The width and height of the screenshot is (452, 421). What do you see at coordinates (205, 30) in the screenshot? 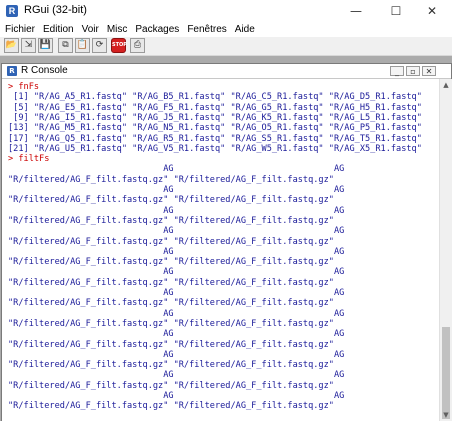
I see `menu-fenetres: Fenêtres` at bounding box center [205, 30].